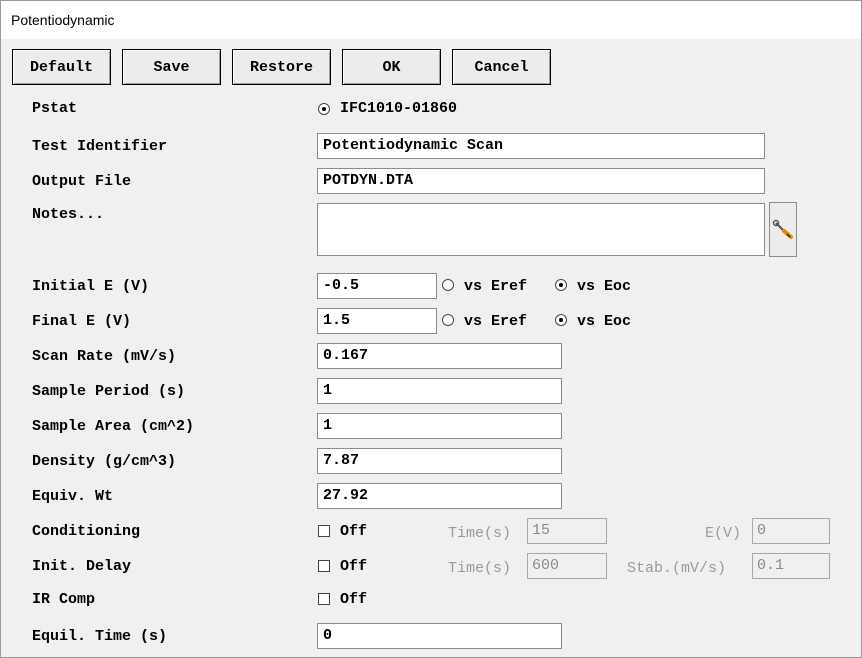 Image resolution: width=862 pixels, height=658 pixels. Describe the element at coordinates (100, 636) in the screenshot. I see `equil-time-label: Equil. Time (s)` at that location.